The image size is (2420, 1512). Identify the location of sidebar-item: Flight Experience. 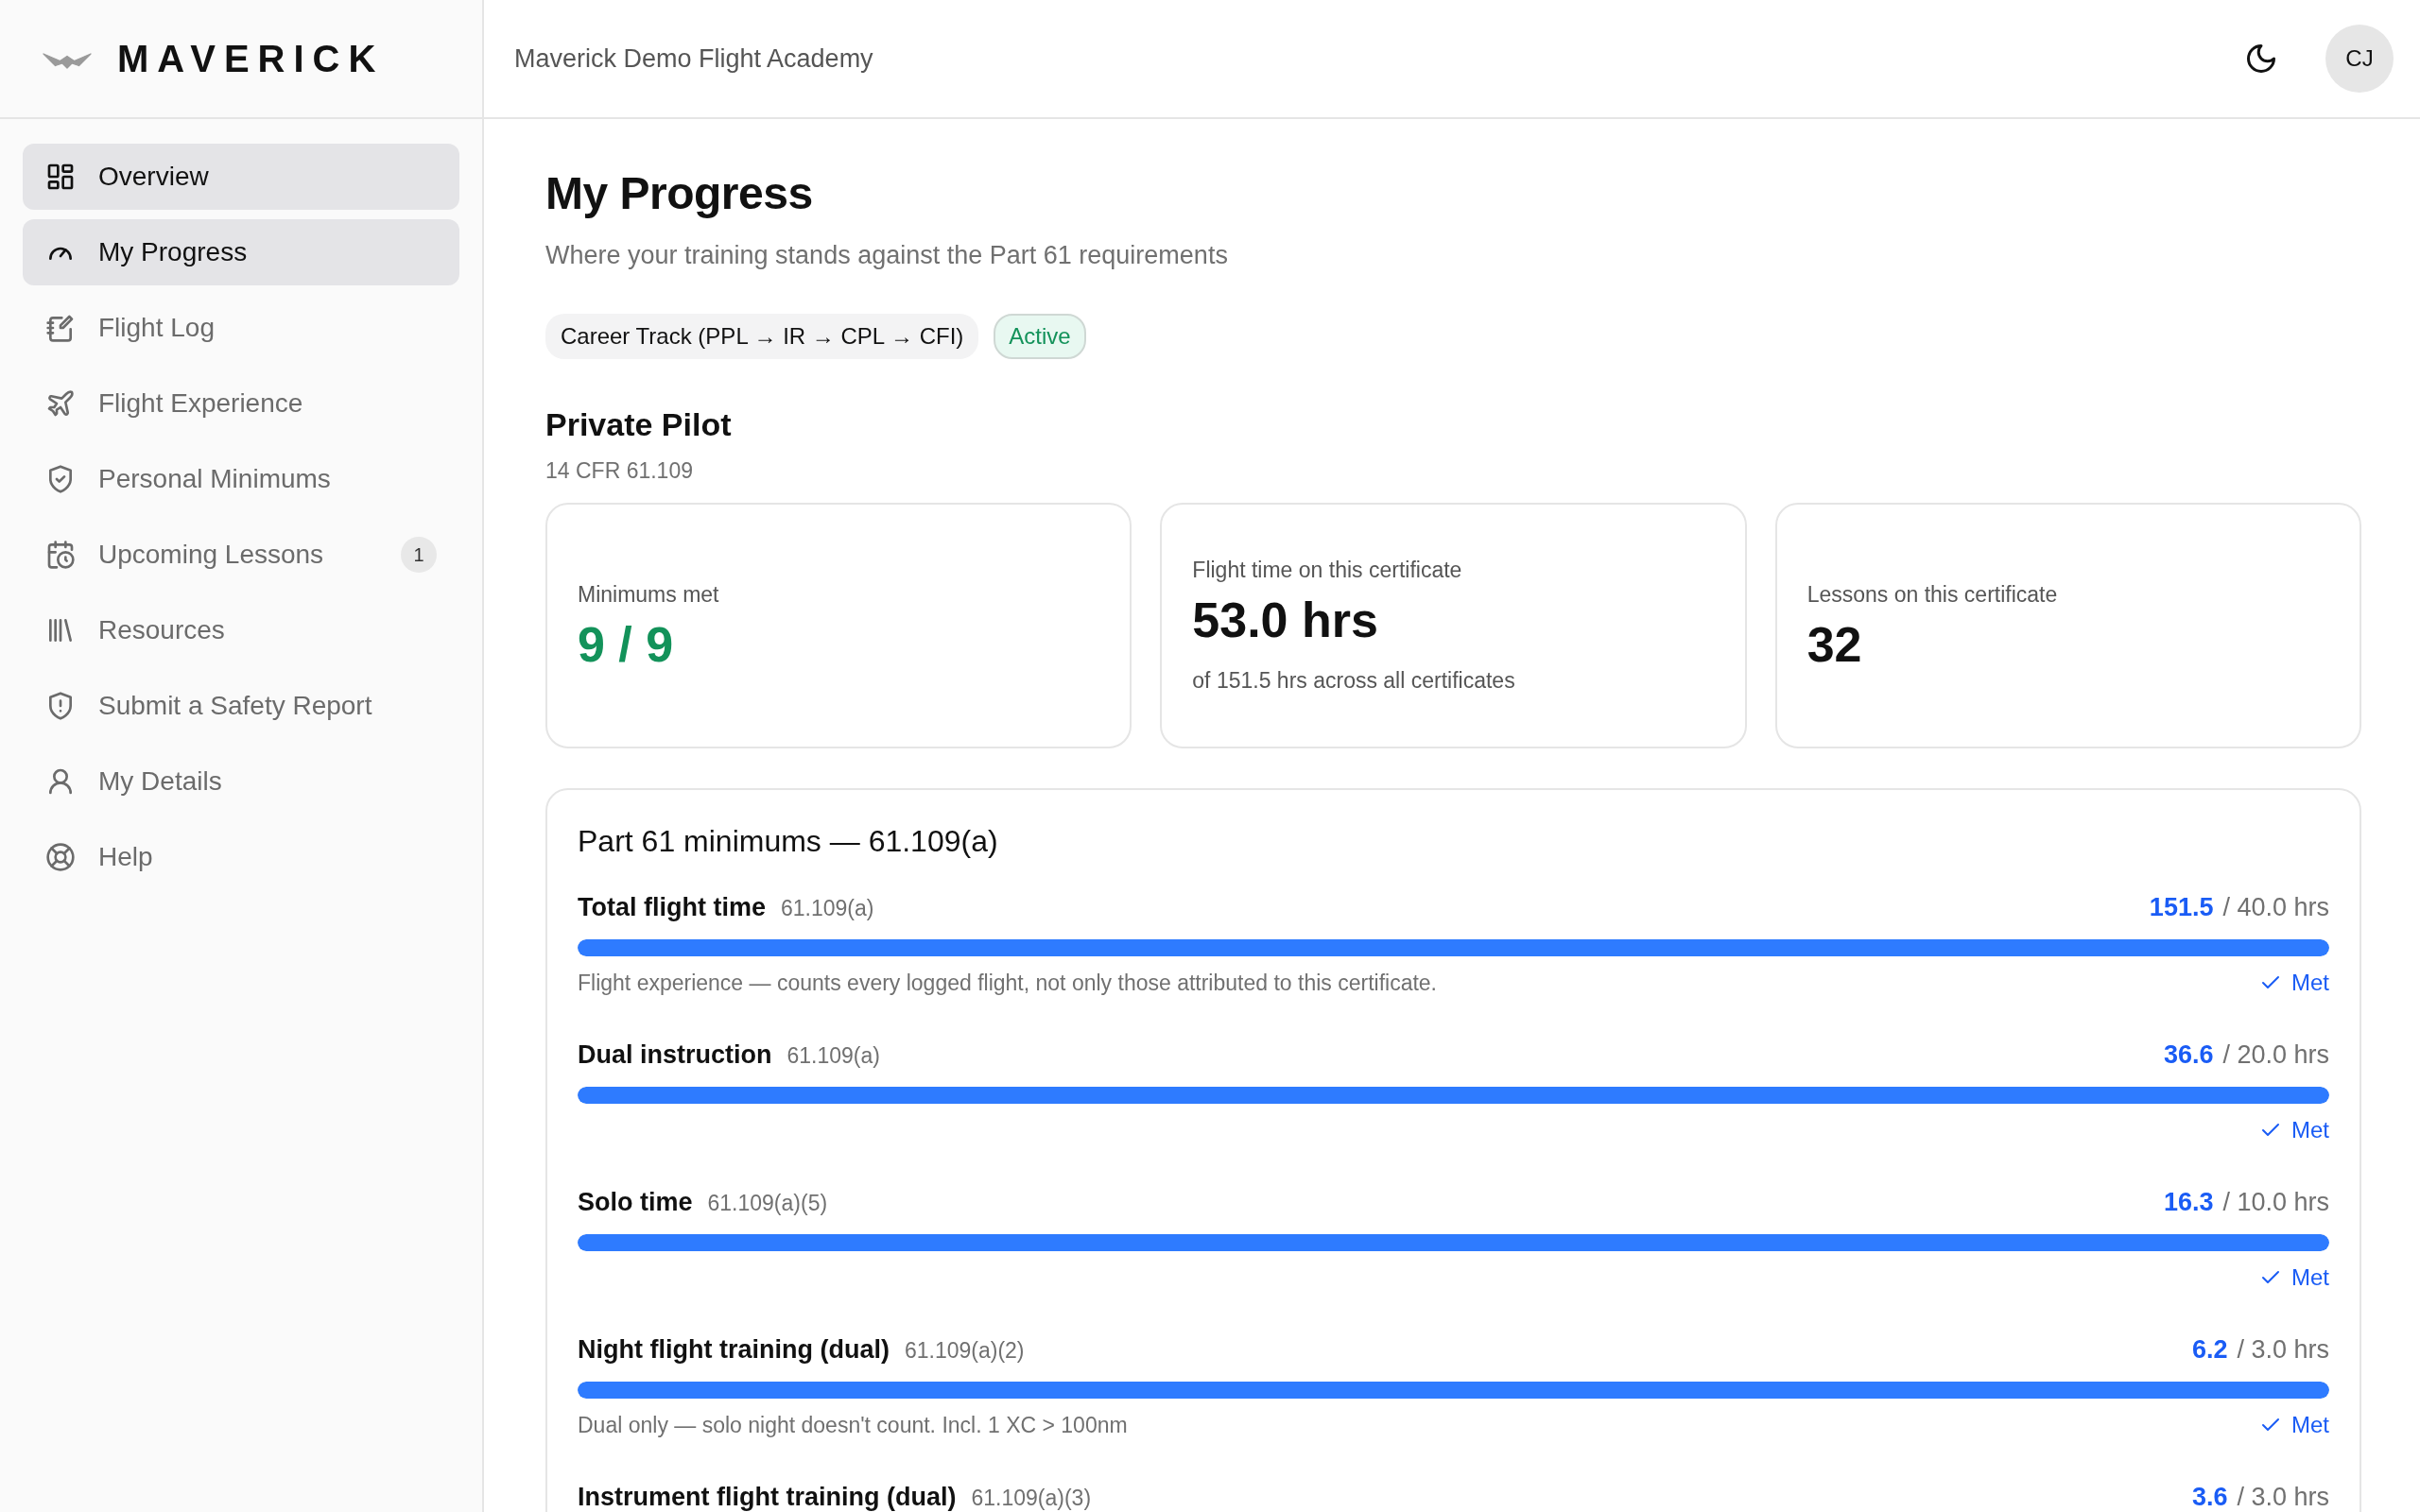
(241, 403).